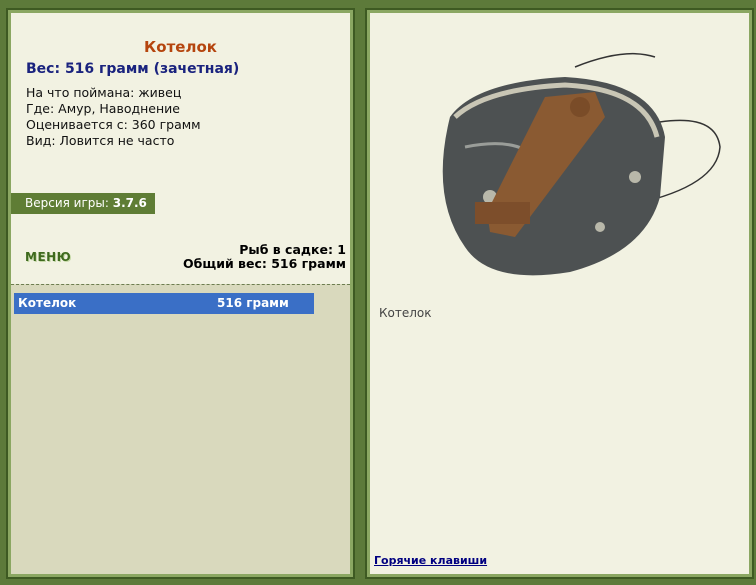 This screenshot has width=756, height=585. I want to click on mess-tin-image, so click(581, 164).